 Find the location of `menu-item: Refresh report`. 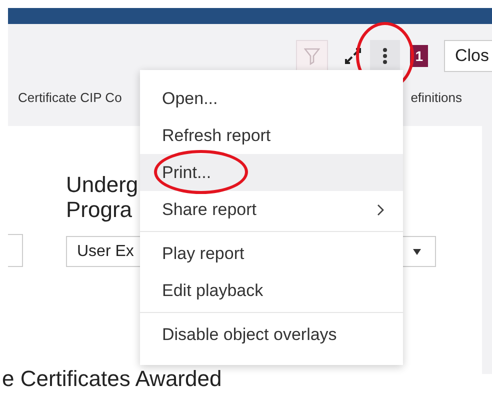

menu-item: Refresh report is located at coordinates (271, 135).